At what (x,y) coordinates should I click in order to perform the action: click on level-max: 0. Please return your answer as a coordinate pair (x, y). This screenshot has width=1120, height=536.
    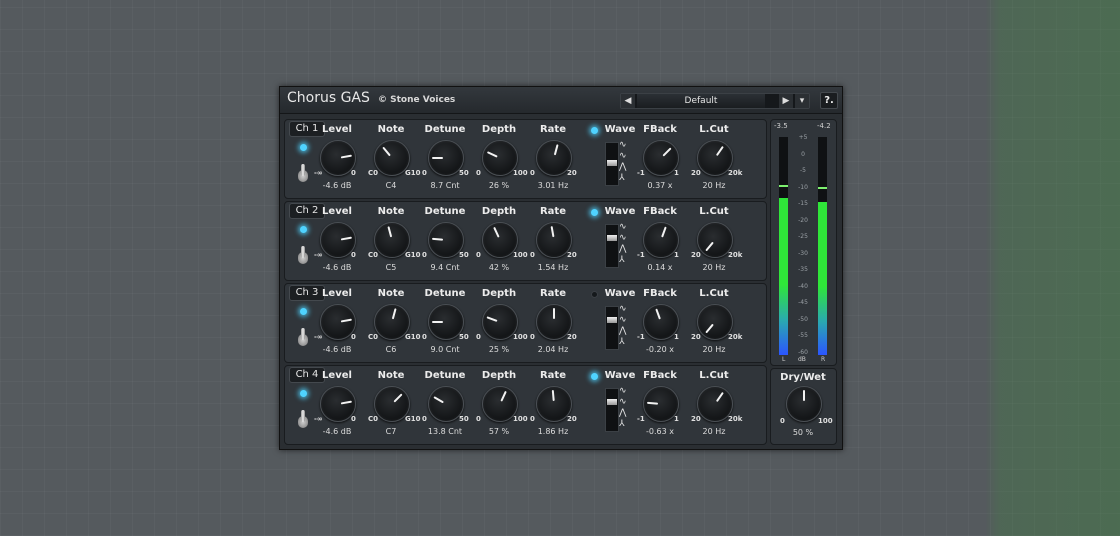
    Looking at the image, I should click on (353, 255).